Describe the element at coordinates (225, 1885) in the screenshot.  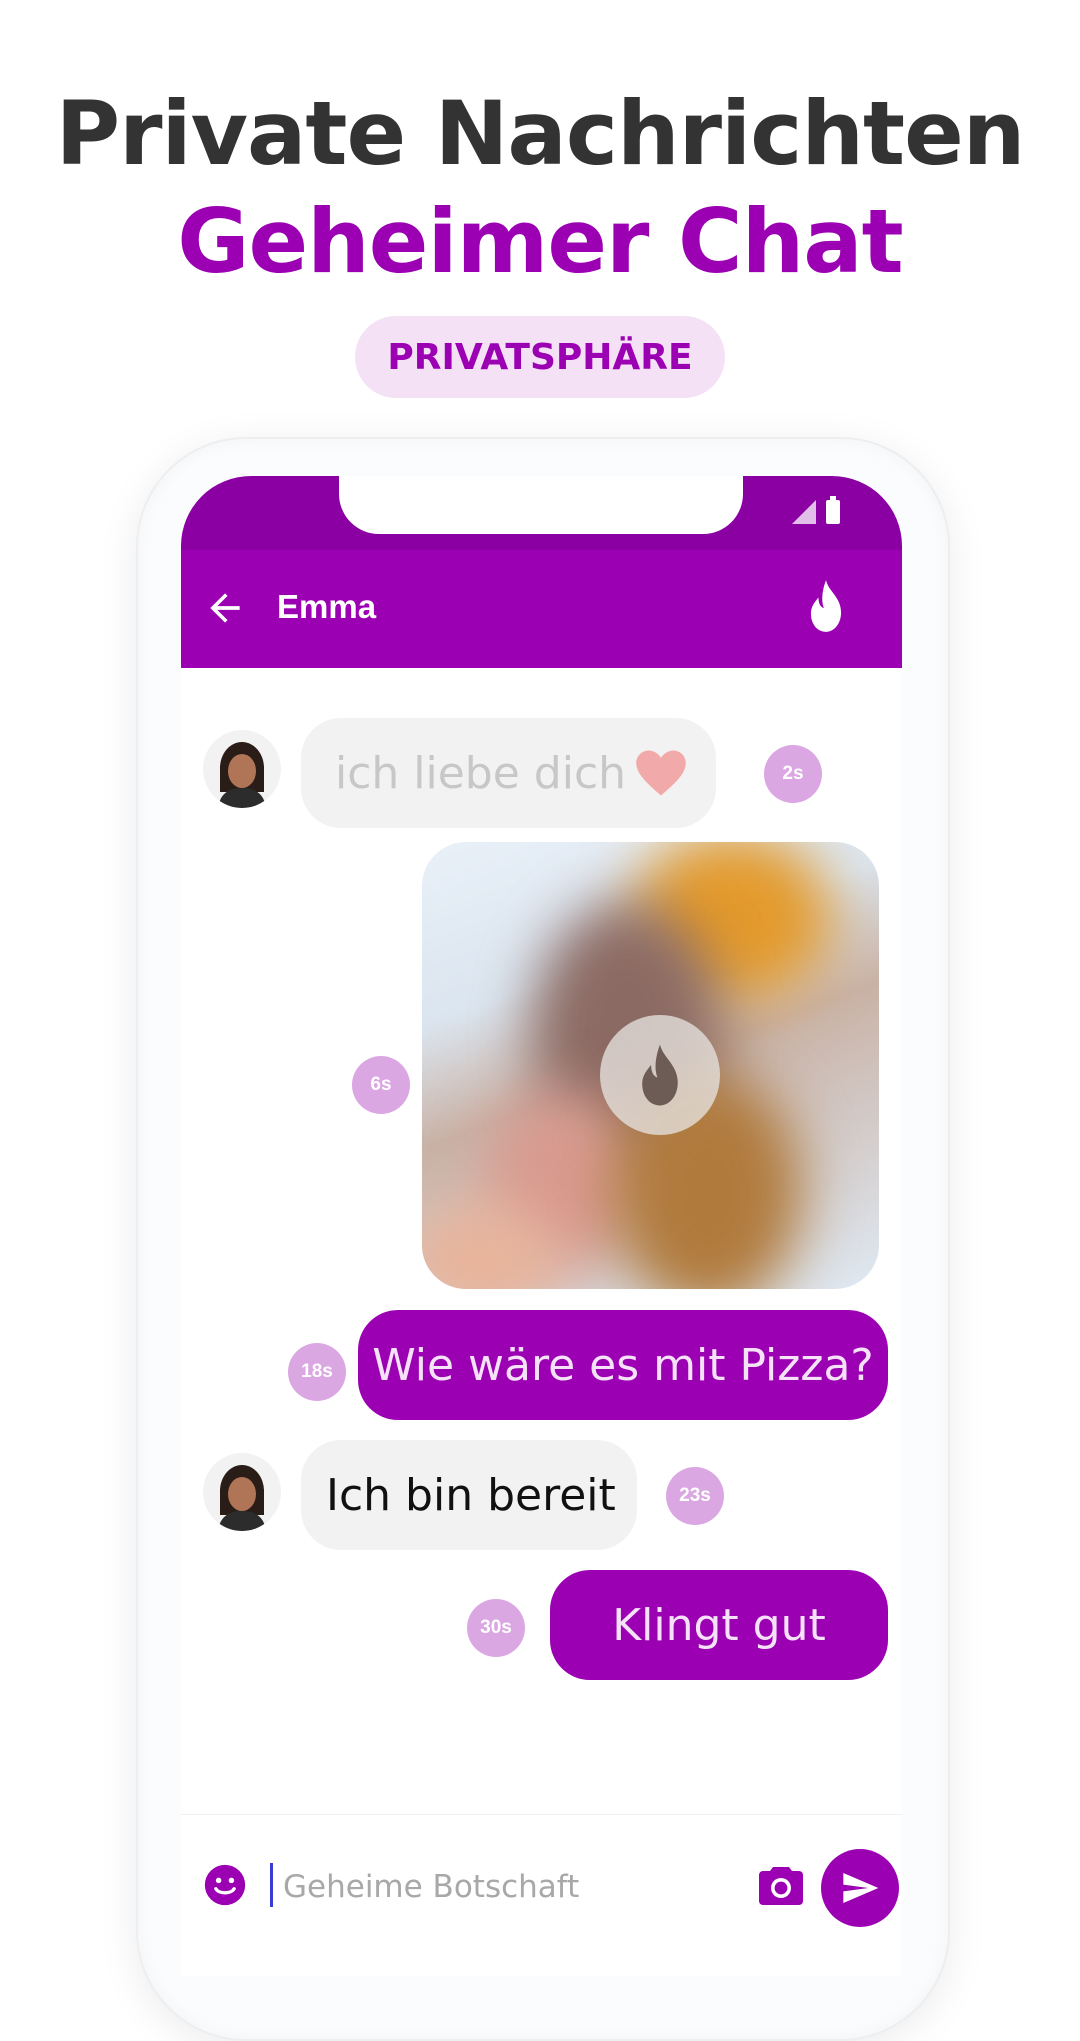
I see `smiley-icon` at that location.